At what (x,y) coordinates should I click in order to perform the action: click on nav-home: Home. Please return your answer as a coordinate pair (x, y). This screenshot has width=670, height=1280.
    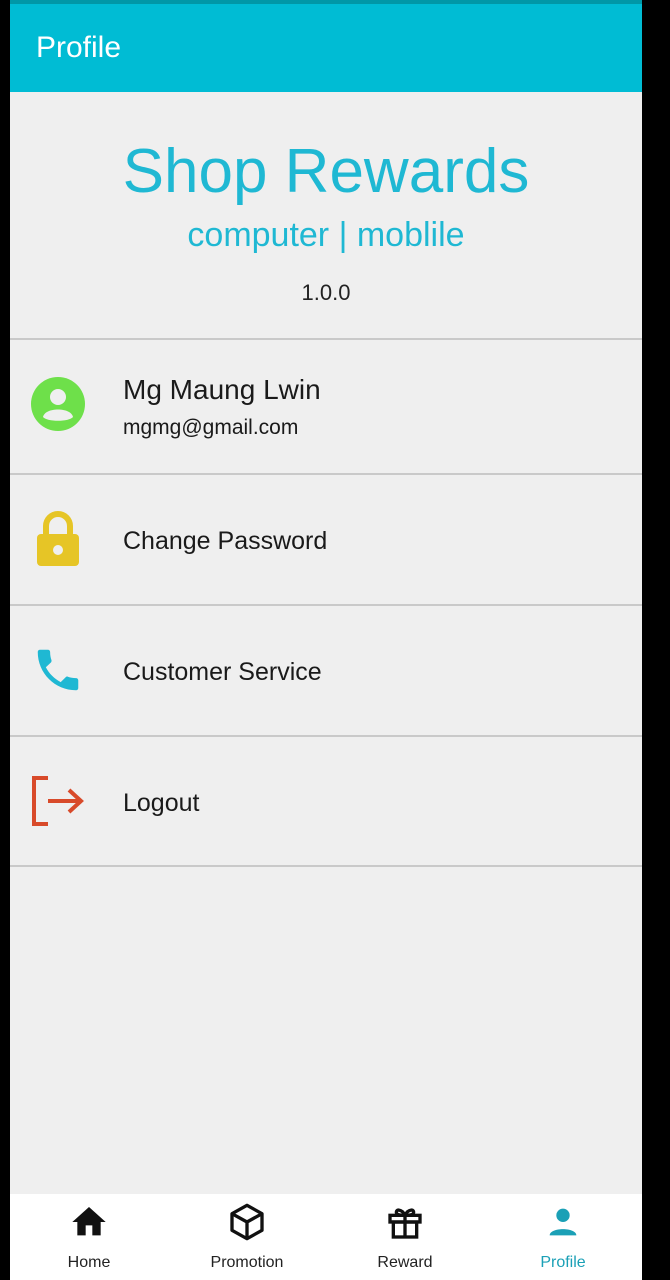
    Looking at the image, I should click on (89, 1237).